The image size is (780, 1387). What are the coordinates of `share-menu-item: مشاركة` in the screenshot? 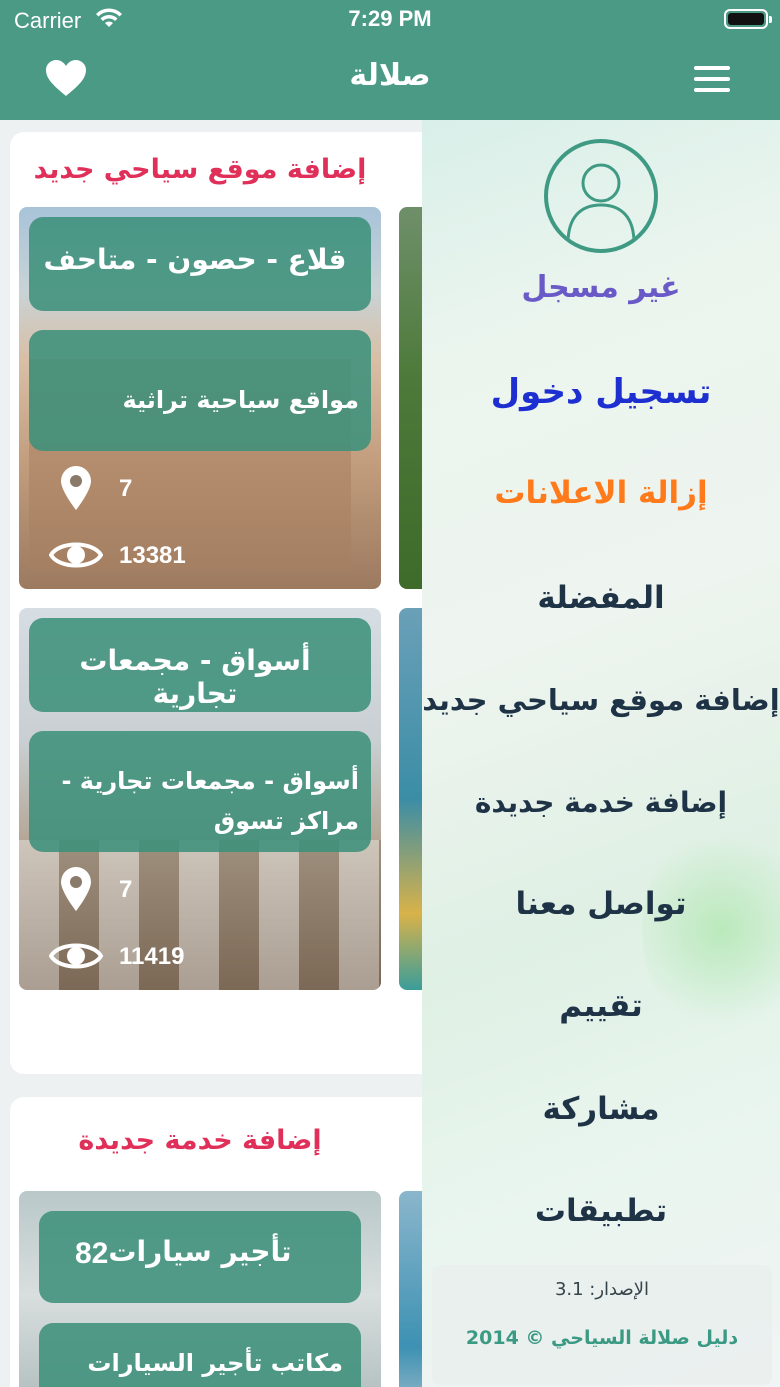 It's located at (601, 1109).